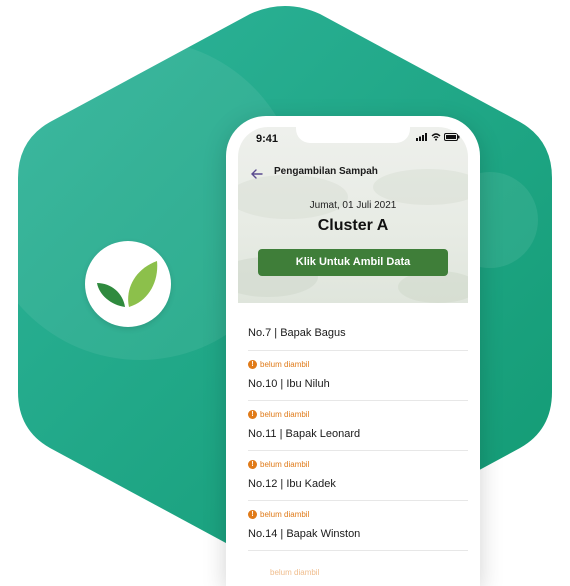 The width and height of the screenshot is (570, 586). What do you see at coordinates (358, 426) in the screenshot?
I see `list-item: ! belum diambil No.11 | Bapak Leonard` at bounding box center [358, 426].